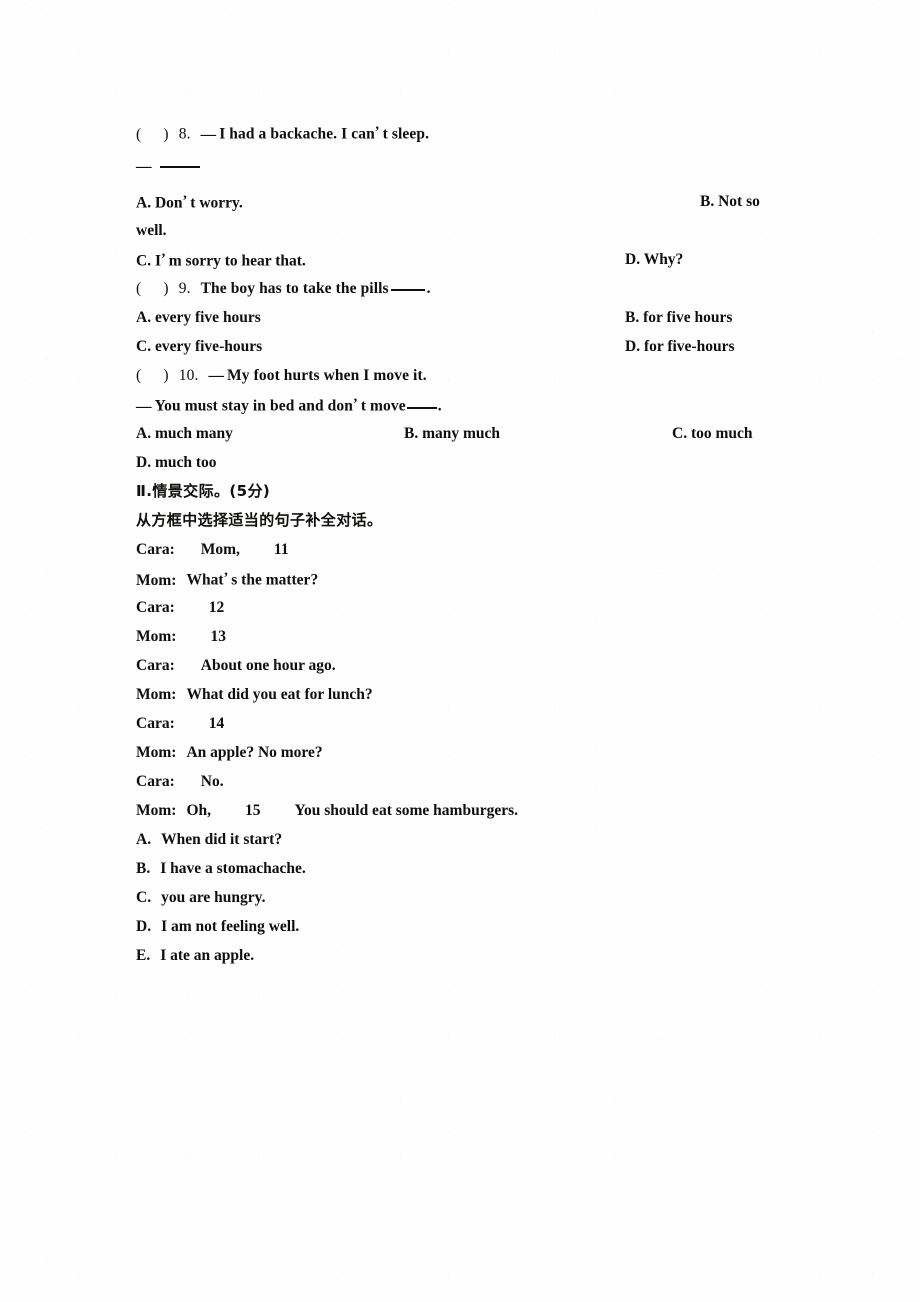  Describe the element at coordinates (680, 346) in the screenshot. I see `option-9-D: D. for five-hours` at that location.